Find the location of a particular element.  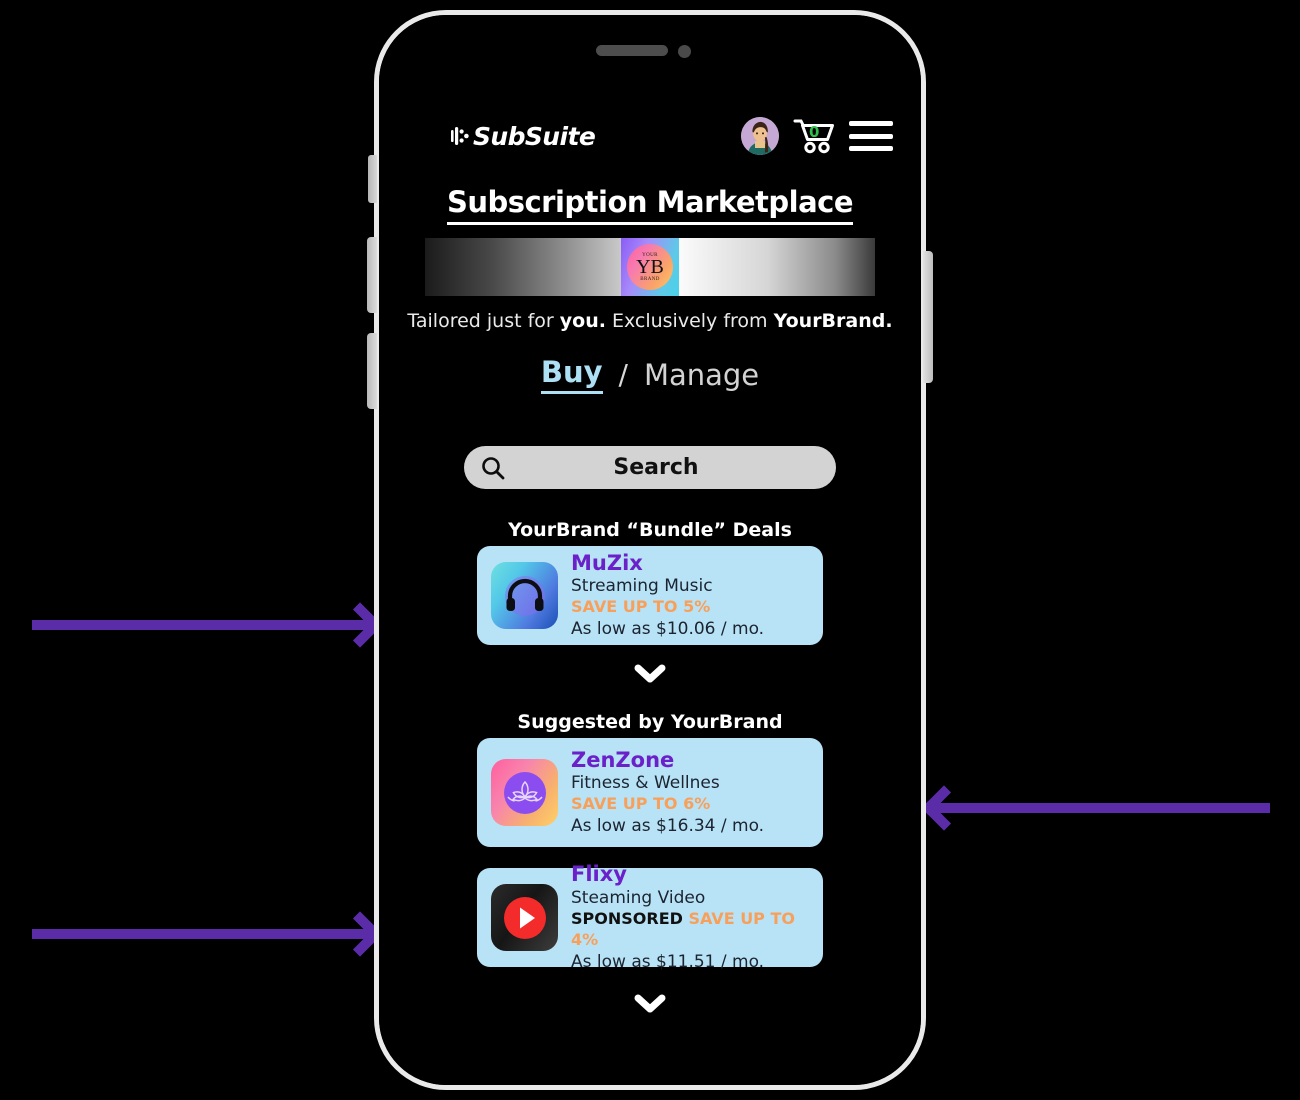

annotation-arrow-zenzone is located at coordinates (1101, 808).